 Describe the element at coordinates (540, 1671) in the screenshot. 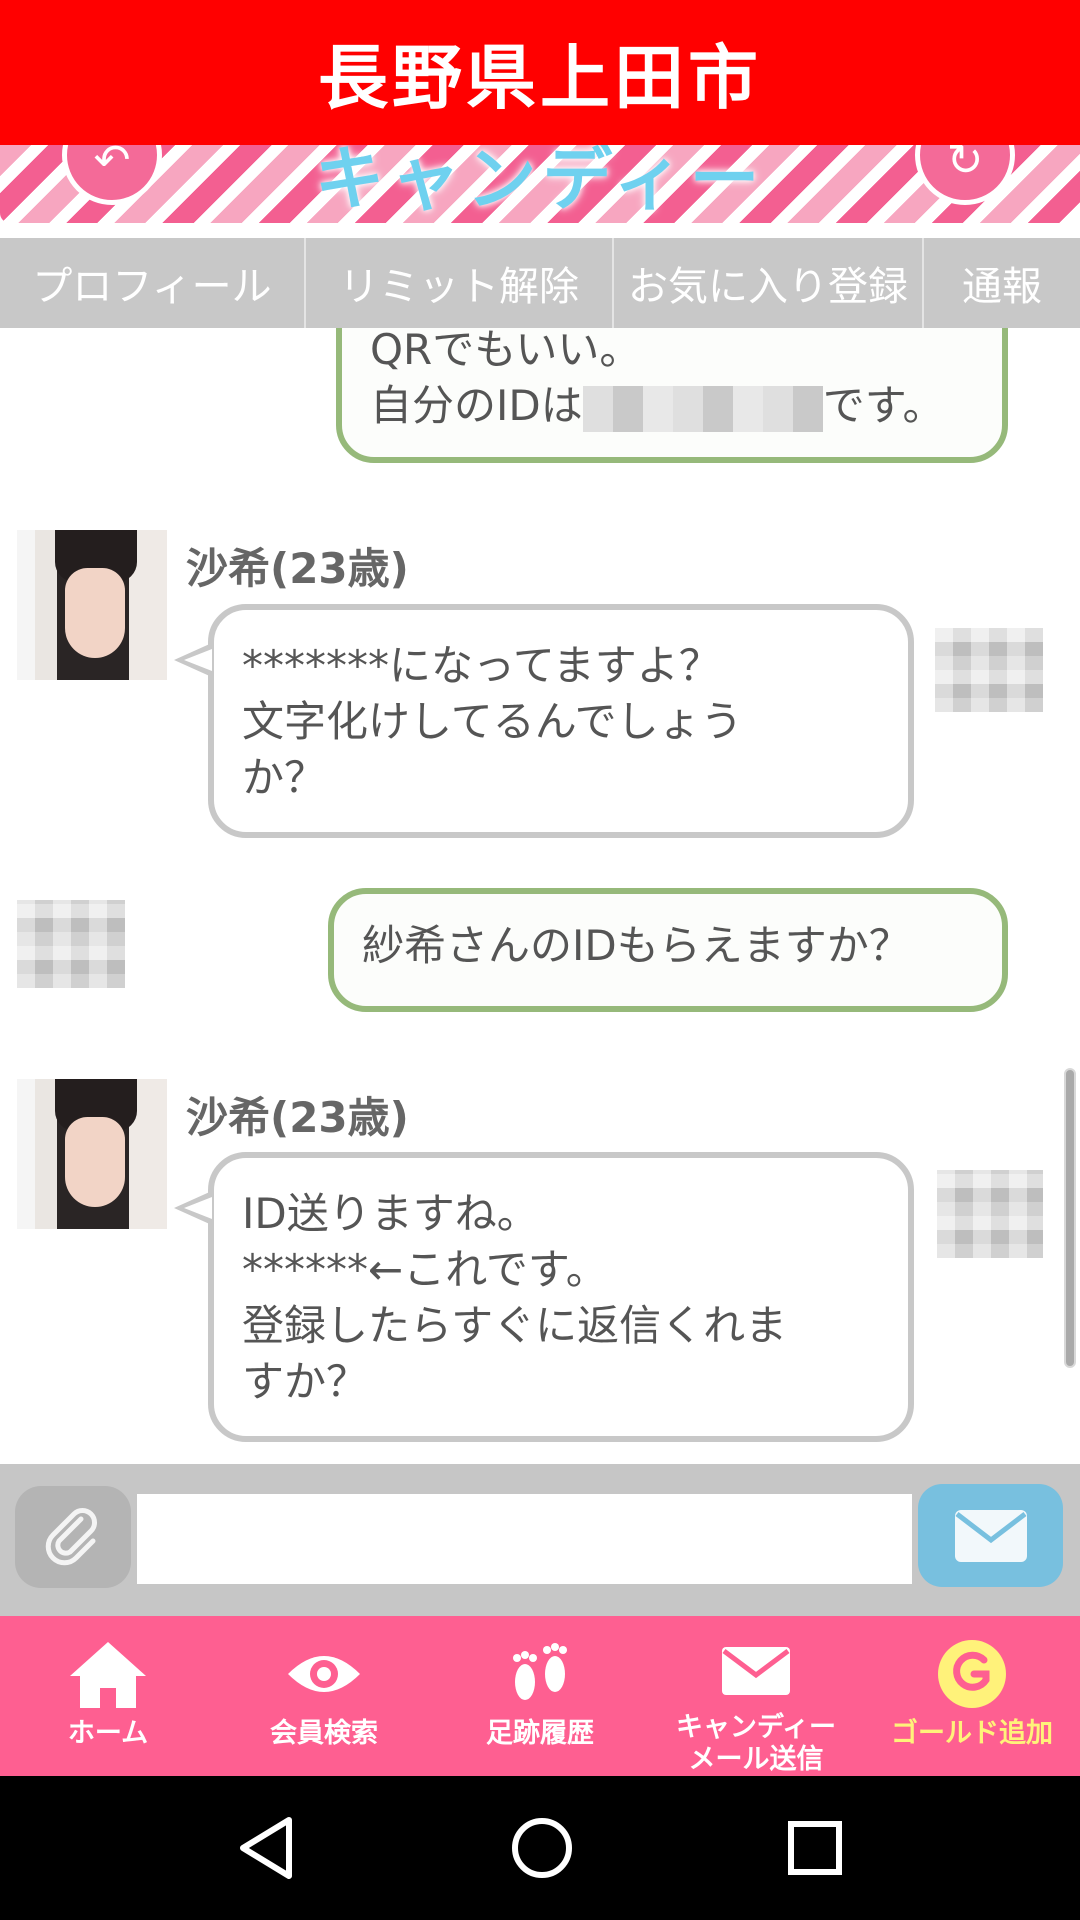

I see `footprints-icon` at that location.